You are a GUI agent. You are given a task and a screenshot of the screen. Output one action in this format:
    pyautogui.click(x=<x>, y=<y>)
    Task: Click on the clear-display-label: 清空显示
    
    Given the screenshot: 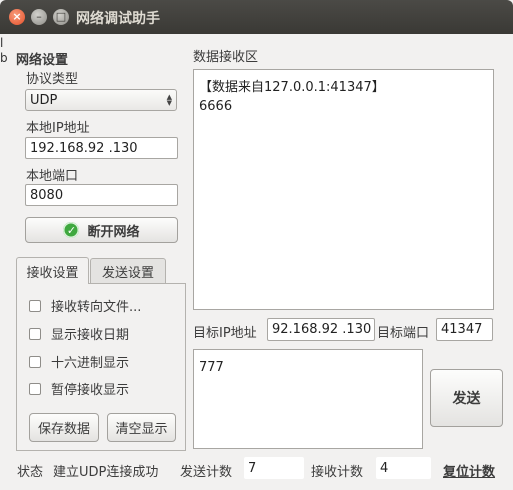 What is the action you would take?
    pyautogui.click(x=141, y=429)
    